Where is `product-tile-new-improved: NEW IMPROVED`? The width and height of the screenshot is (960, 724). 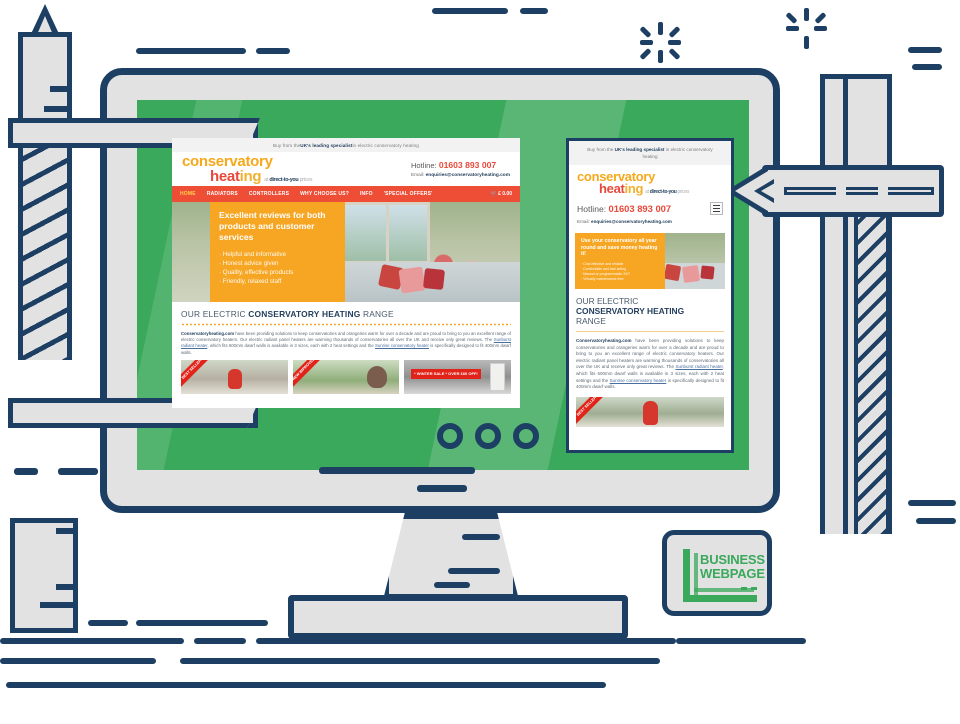 product-tile-new-improved: NEW IMPROVED is located at coordinates (346, 376).